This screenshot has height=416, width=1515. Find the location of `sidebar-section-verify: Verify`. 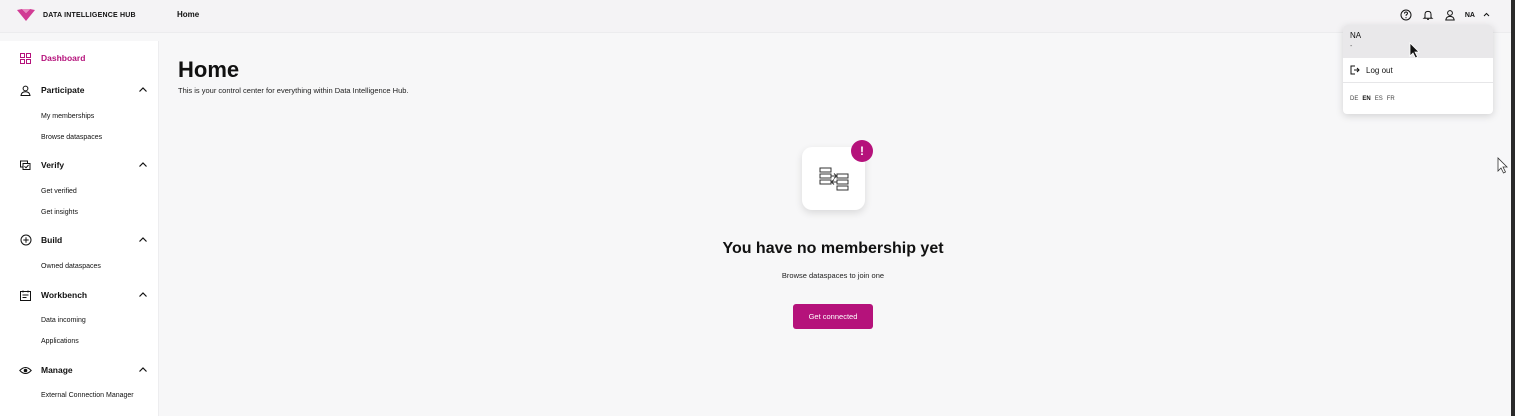

sidebar-section-verify: Verify is located at coordinates (79, 165).